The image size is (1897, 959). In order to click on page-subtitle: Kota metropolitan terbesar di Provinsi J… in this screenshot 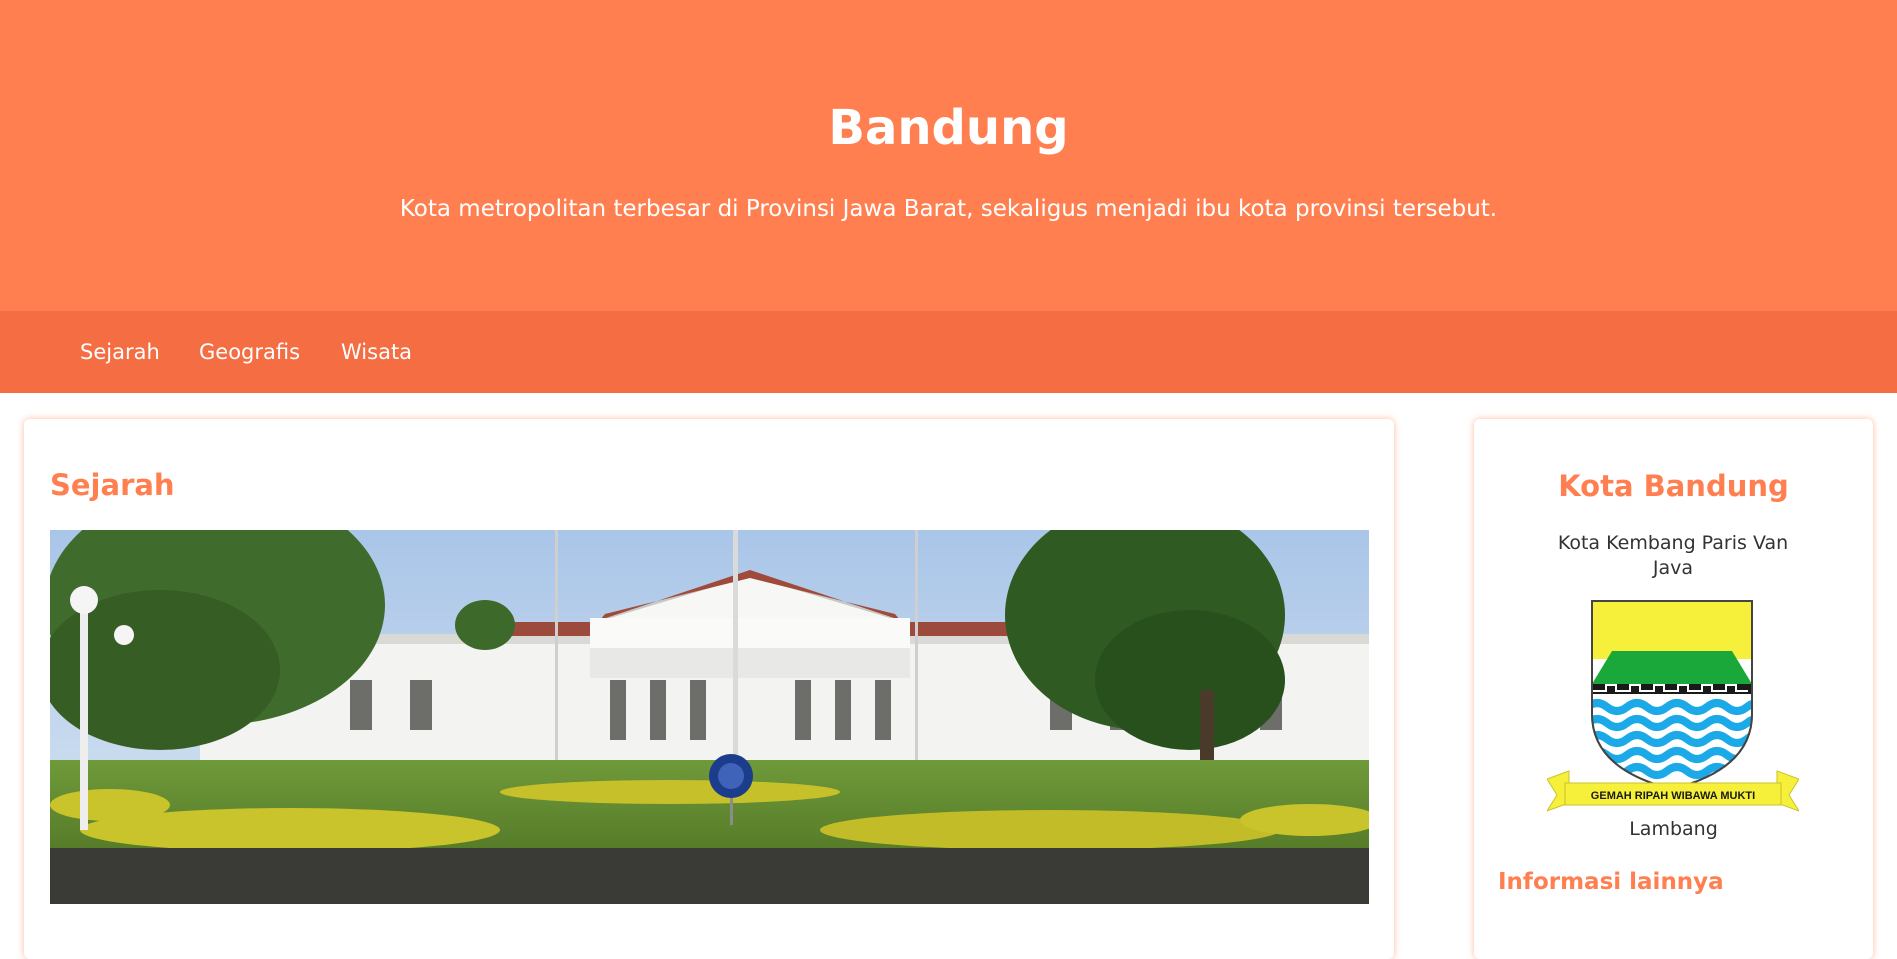, I will do `click(948, 209)`.